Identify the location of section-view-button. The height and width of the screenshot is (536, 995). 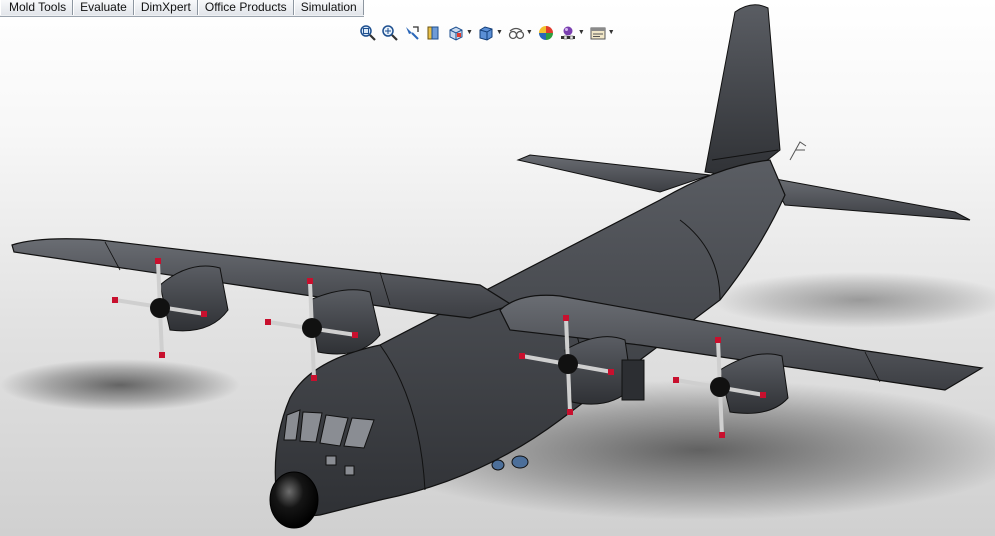
(434, 33).